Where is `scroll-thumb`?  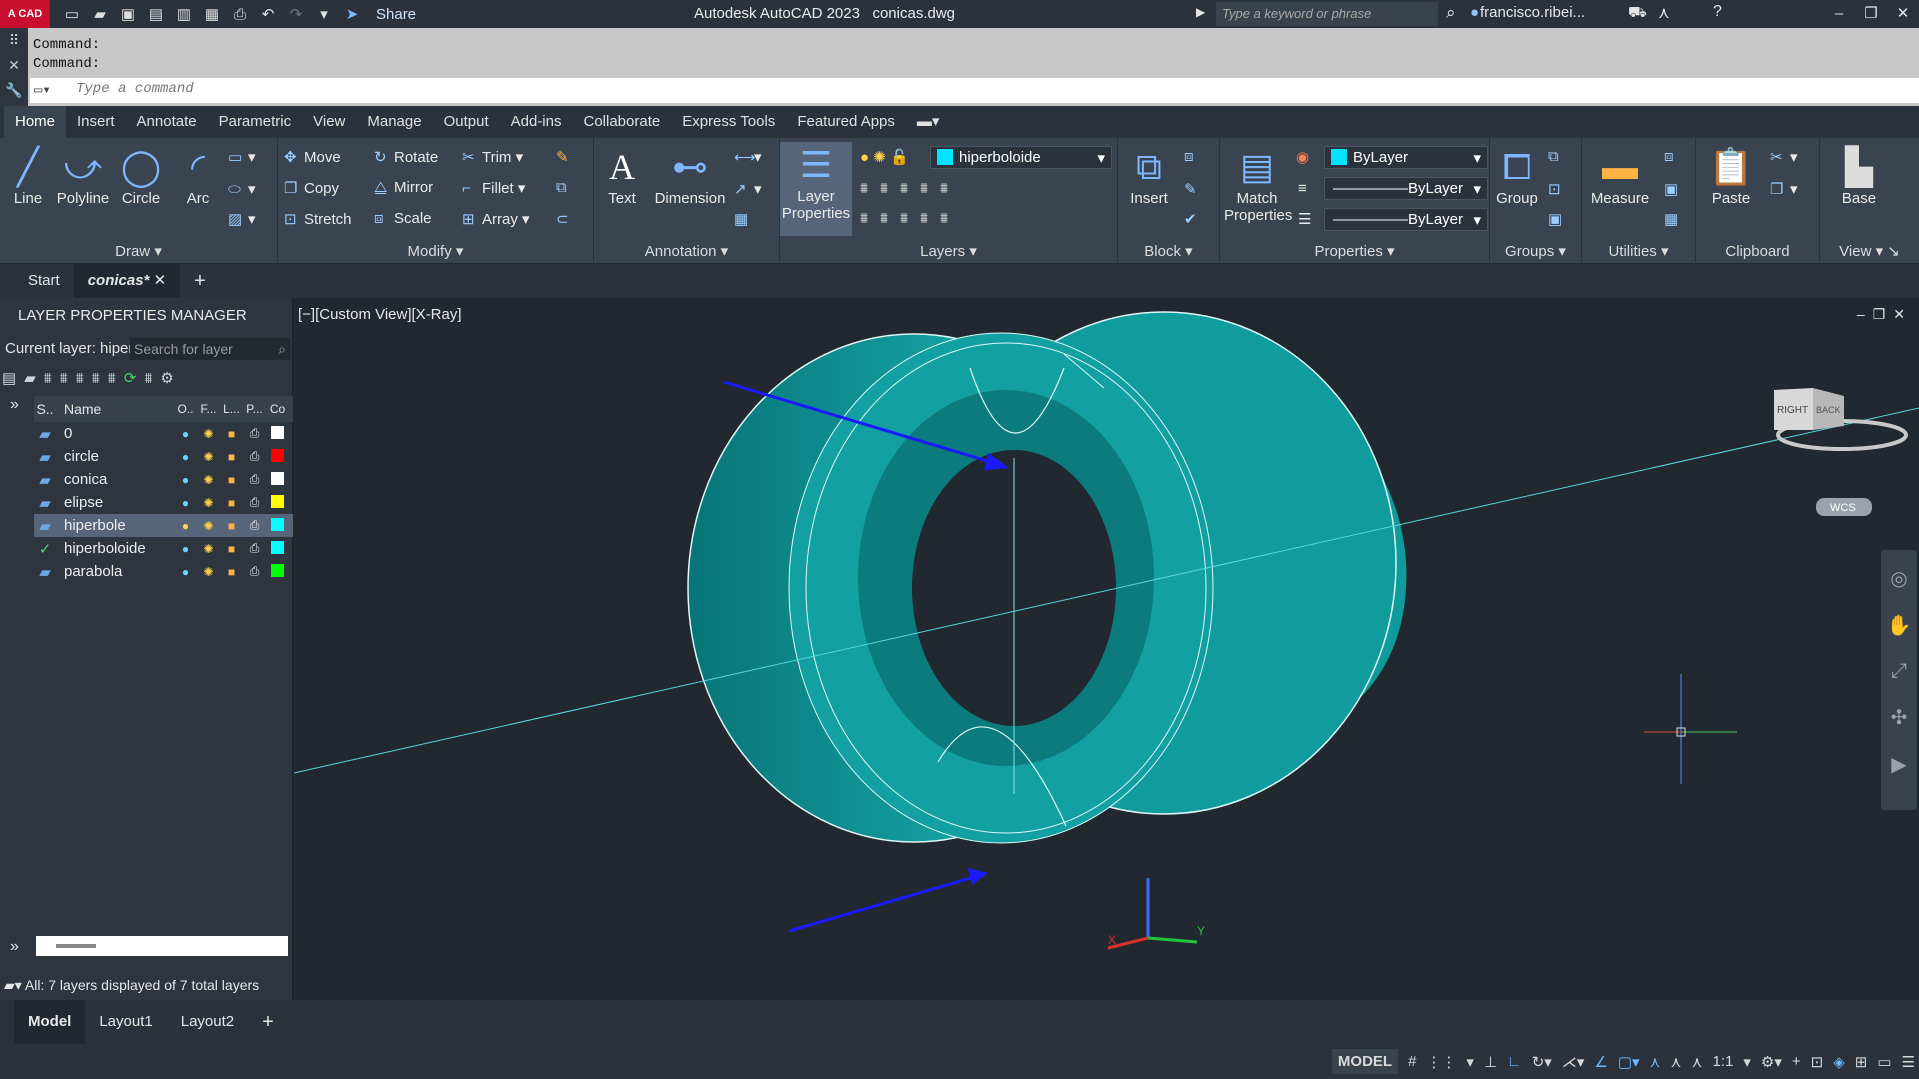 scroll-thumb is located at coordinates (76, 946).